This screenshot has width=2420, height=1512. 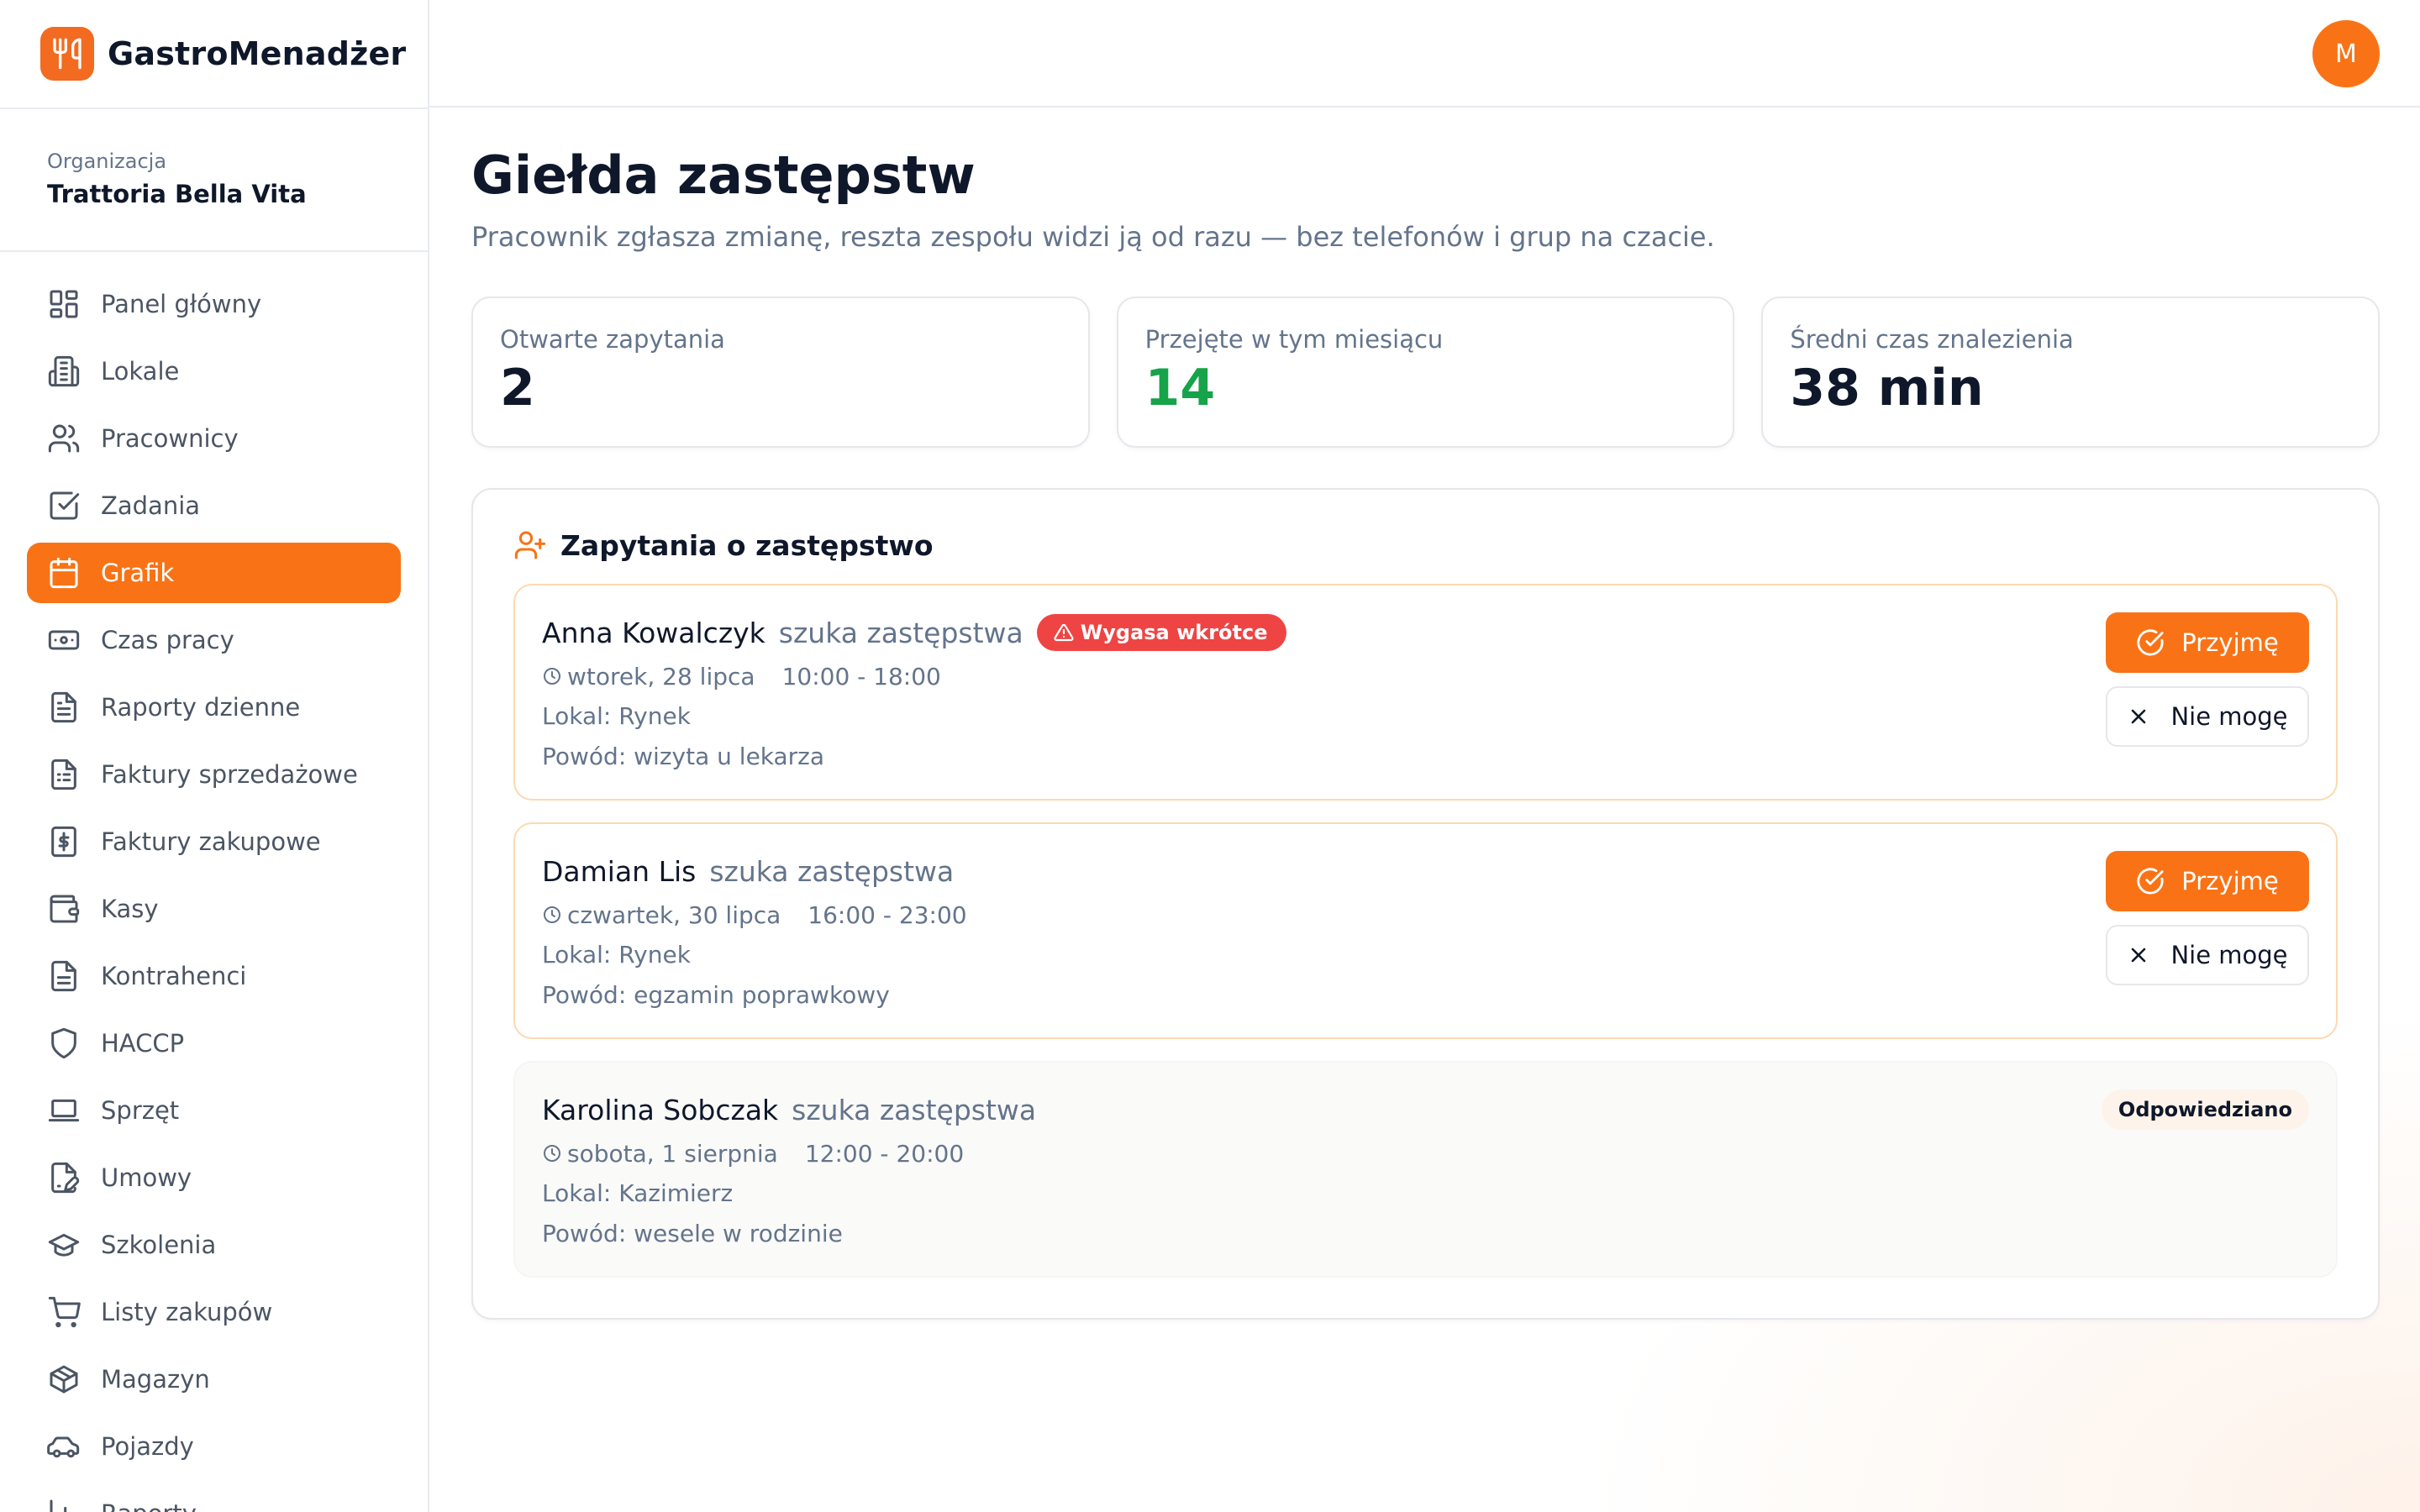 What do you see at coordinates (2139, 716) in the screenshot?
I see `close-icon` at bounding box center [2139, 716].